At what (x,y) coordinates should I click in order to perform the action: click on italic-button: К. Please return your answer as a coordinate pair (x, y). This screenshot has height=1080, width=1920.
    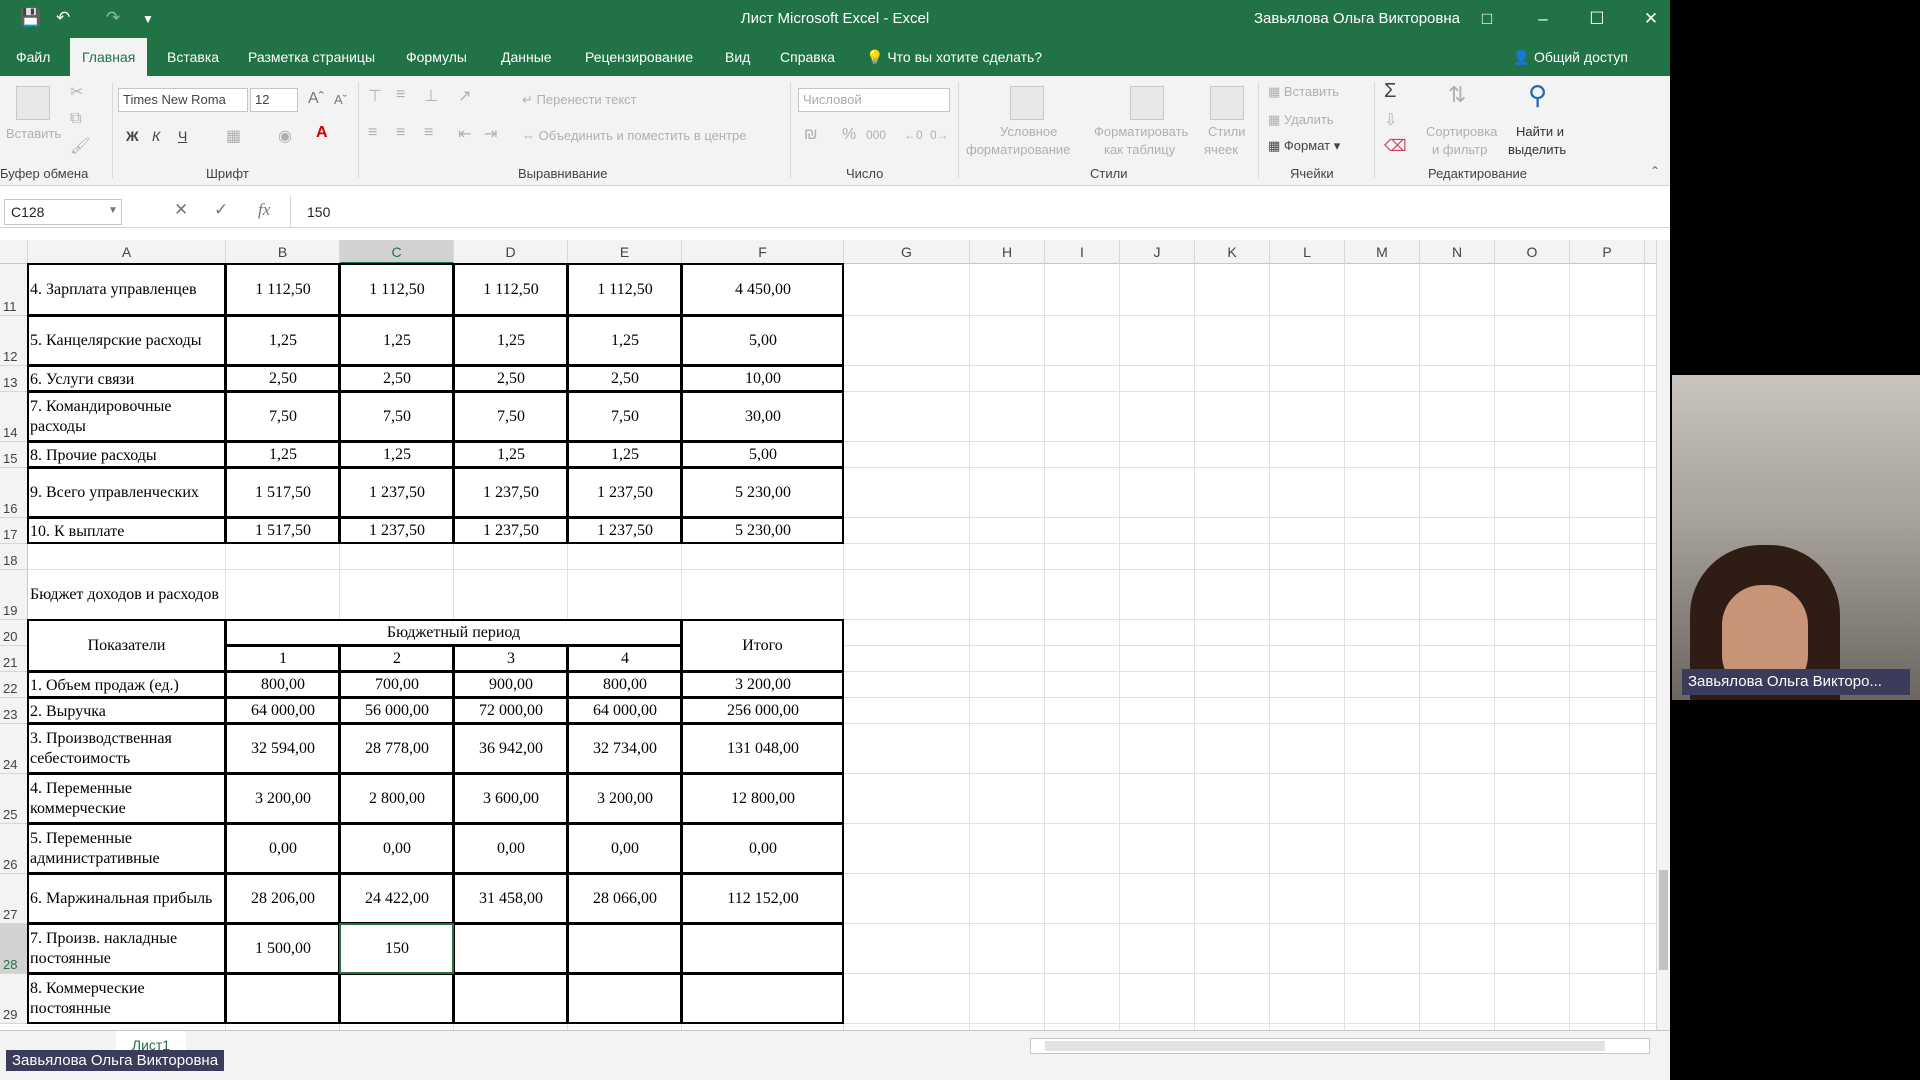
    Looking at the image, I should click on (156, 136).